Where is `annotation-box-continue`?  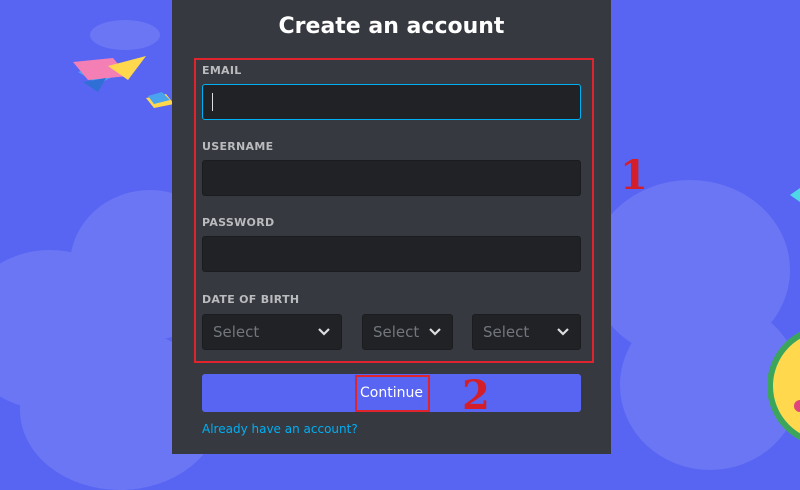
annotation-box-continue is located at coordinates (392, 393).